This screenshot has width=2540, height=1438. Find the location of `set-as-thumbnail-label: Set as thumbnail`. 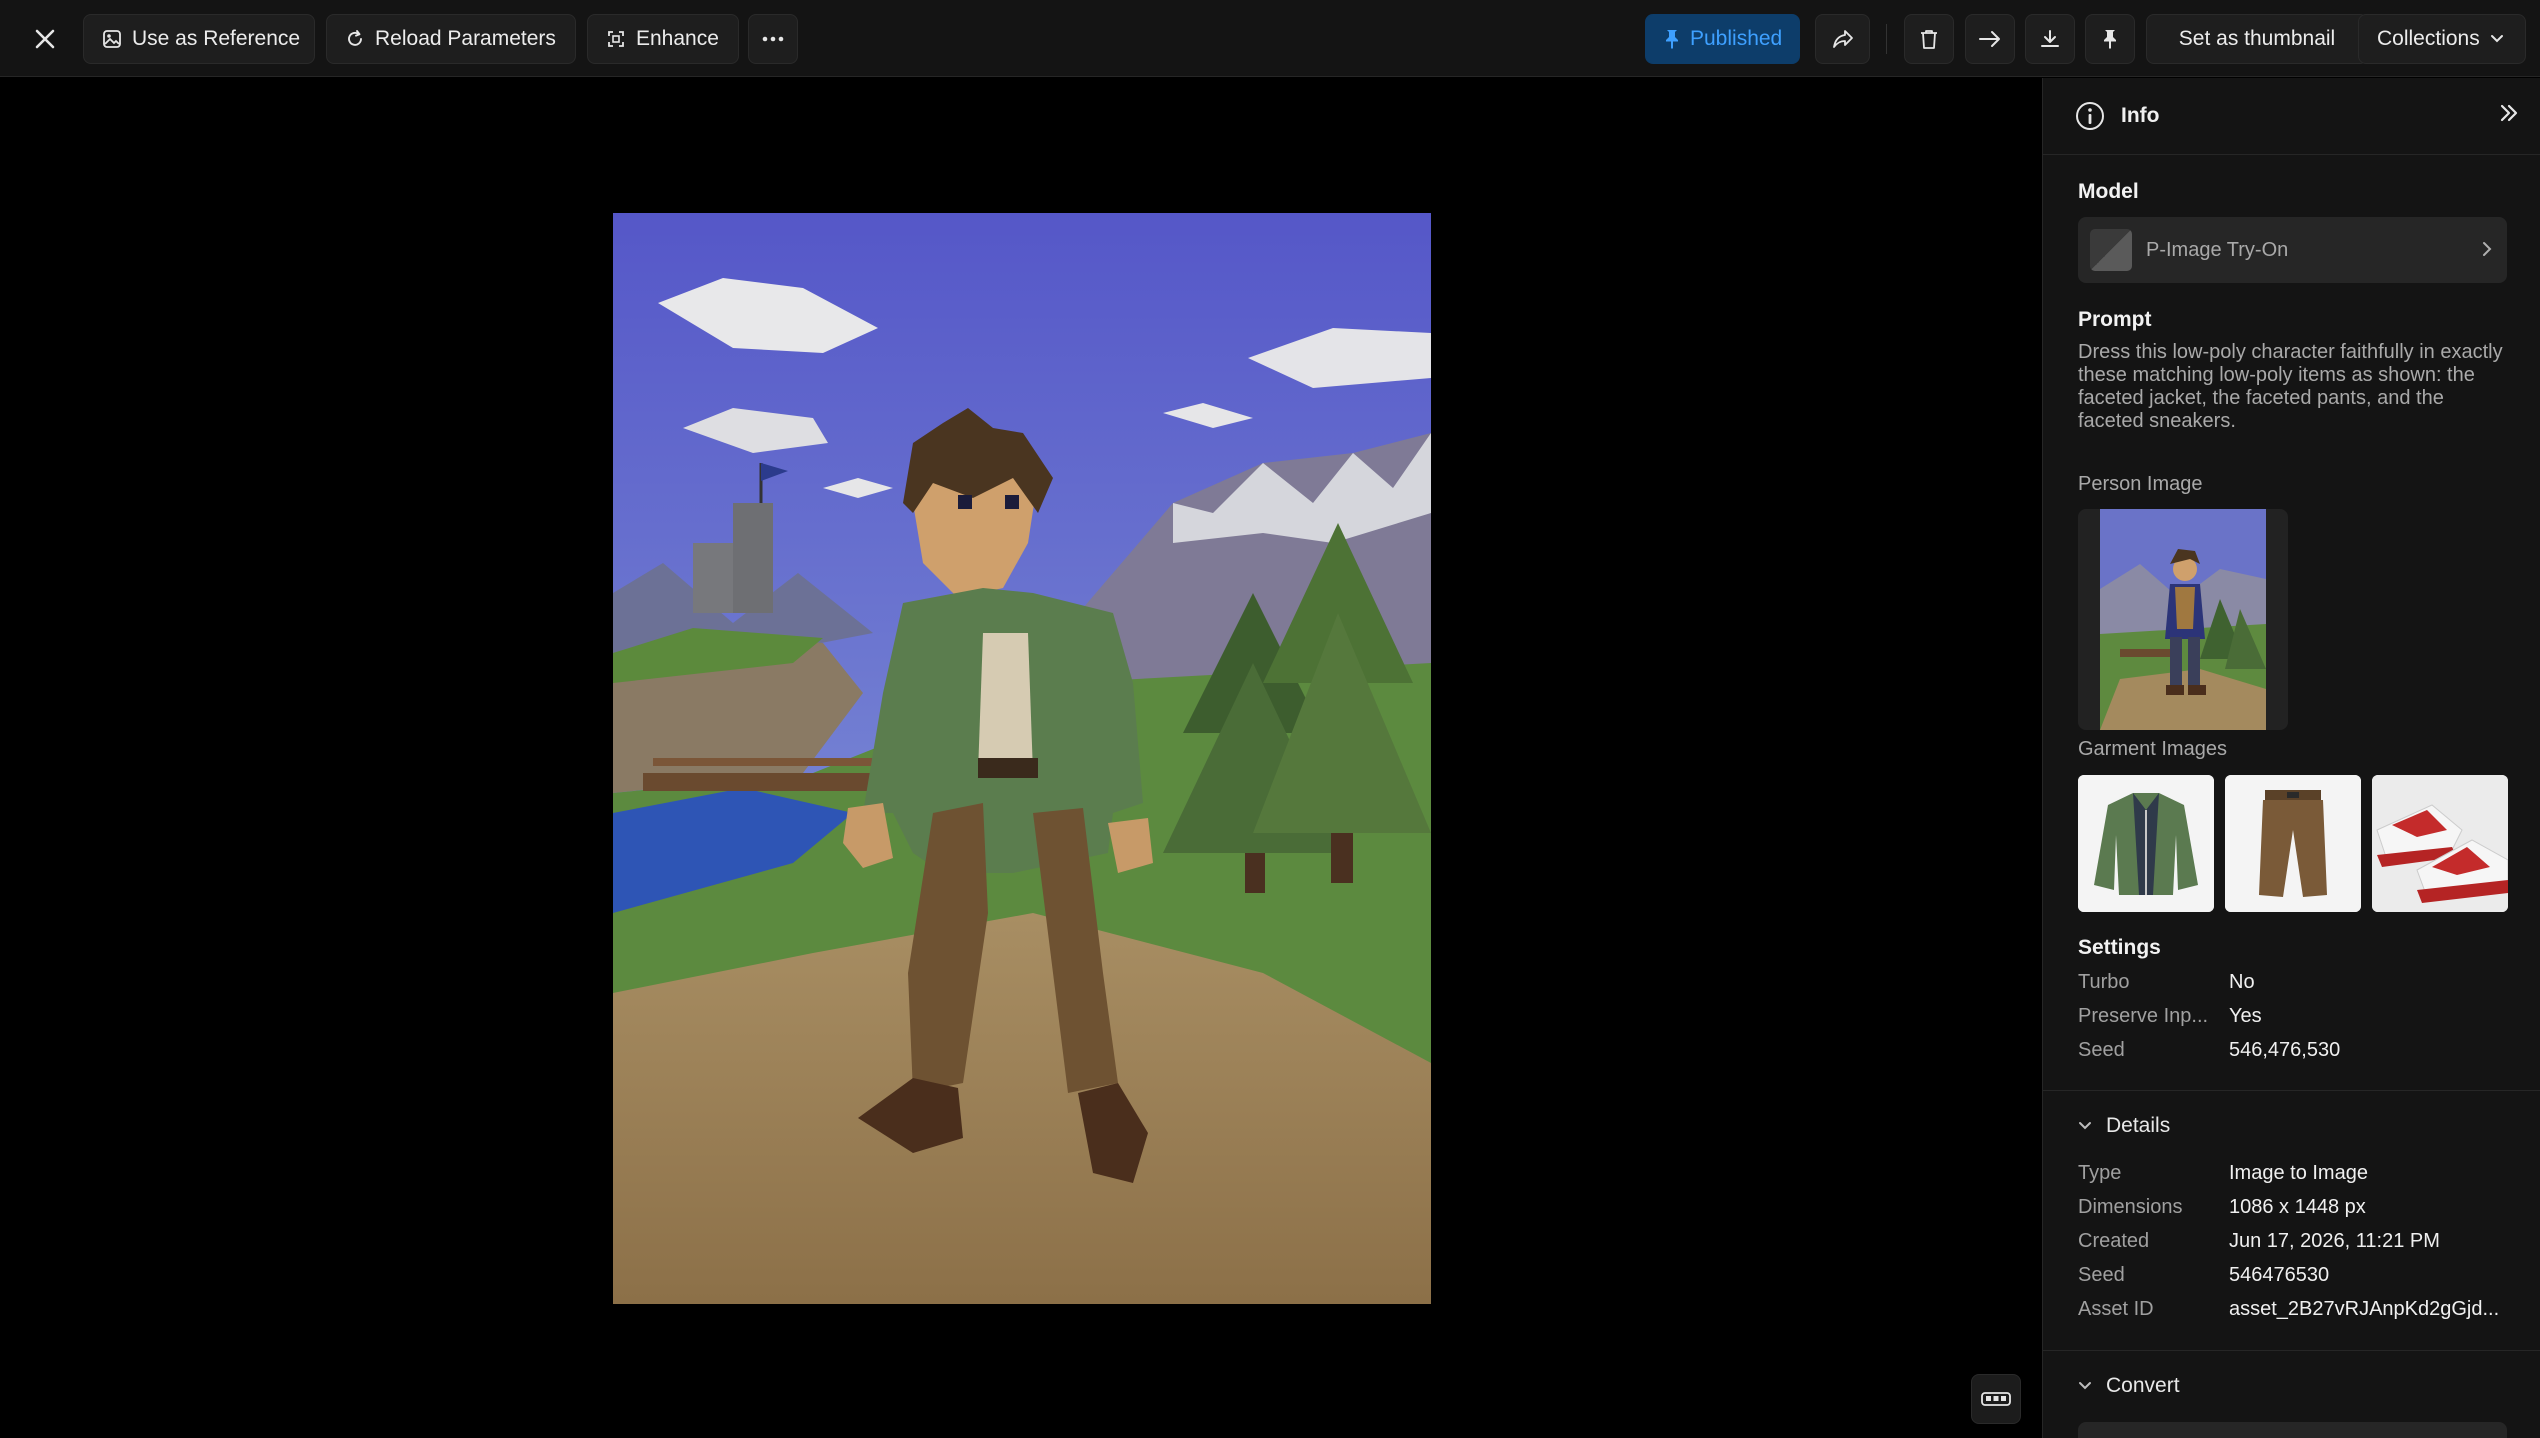

set-as-thumbnail-label: Set as thumbnail is located at coordinates (2257, 38).